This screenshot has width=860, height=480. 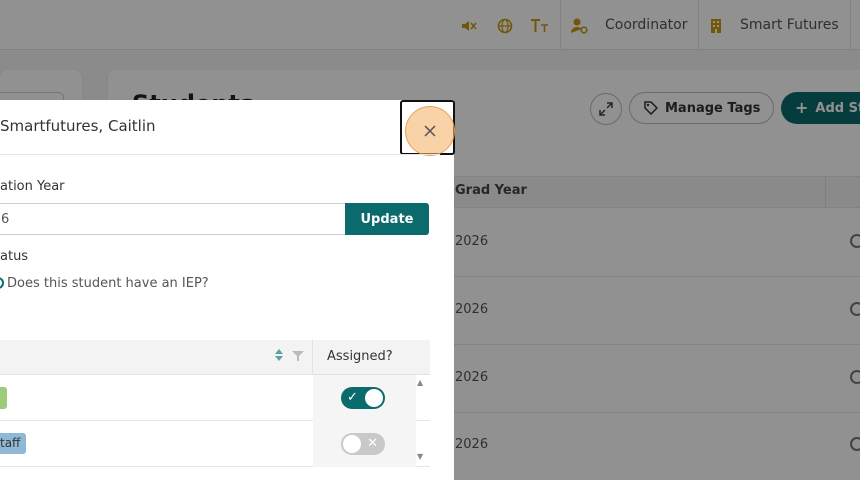 I want to click on sort-icon, so click(x=279, y=355).